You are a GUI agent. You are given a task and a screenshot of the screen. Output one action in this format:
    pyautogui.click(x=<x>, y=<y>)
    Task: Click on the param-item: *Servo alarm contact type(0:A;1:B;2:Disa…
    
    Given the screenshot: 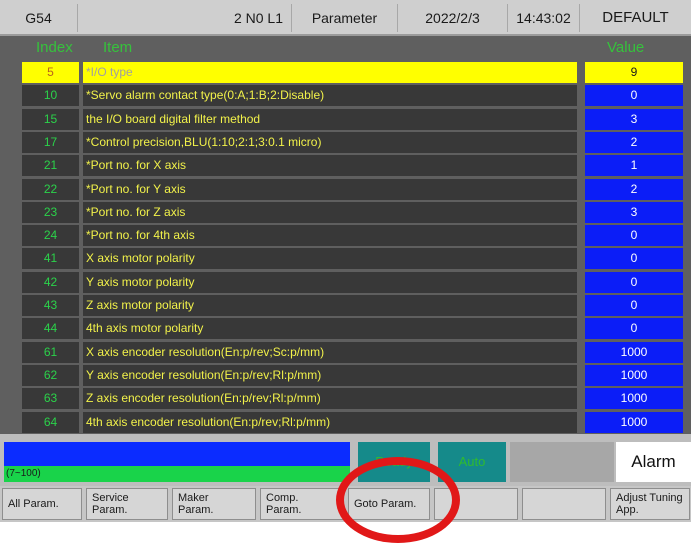 What is the action you would take?
    pyautogui.click(x=330, y=95)
    